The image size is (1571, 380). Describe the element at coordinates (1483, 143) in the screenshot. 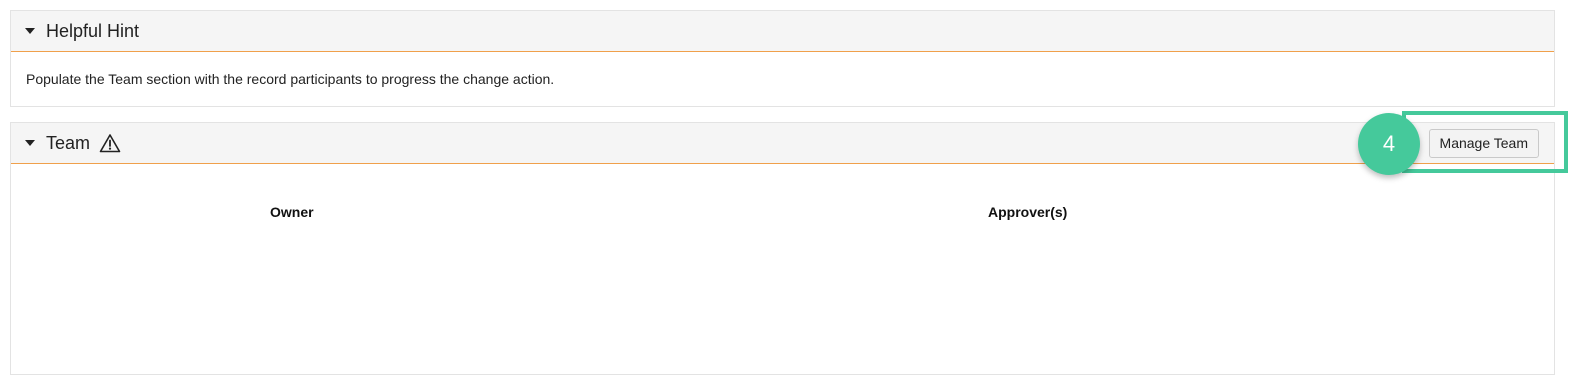

I see `manage-team-button: Manage Team` at that location.